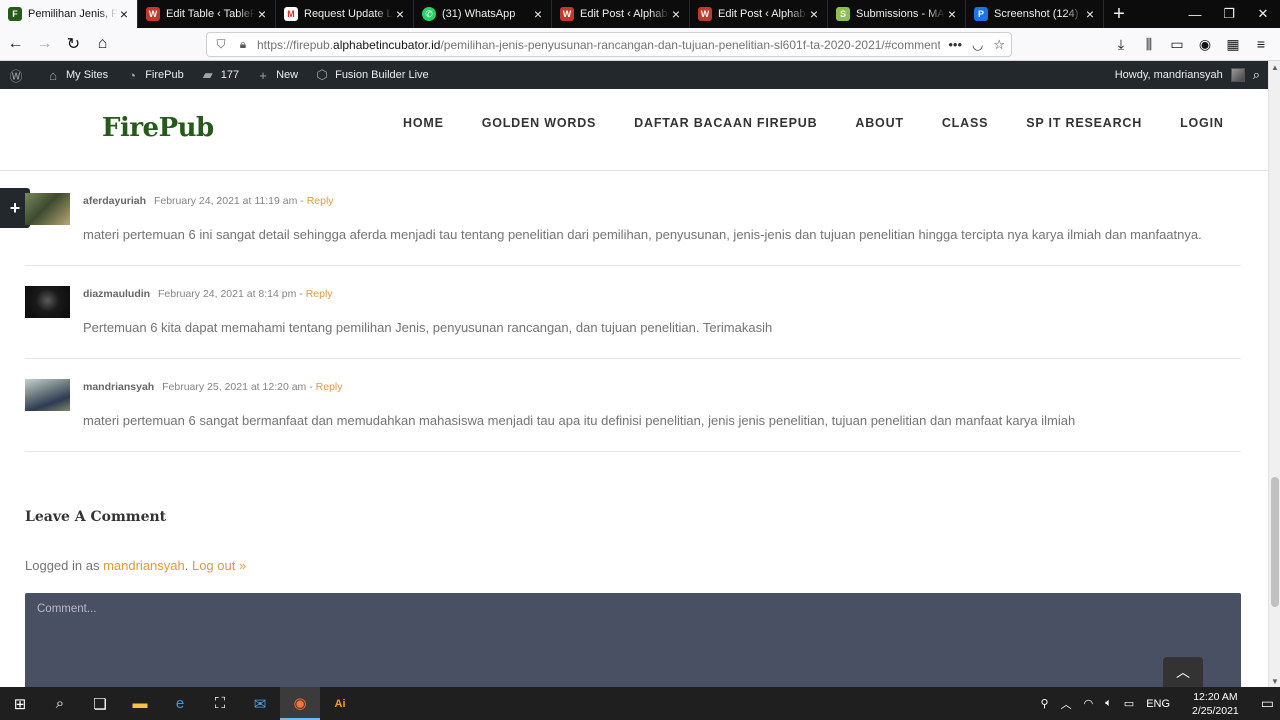 This screenshot has width=1280, height=720. Describe the element at coordinates (1119, 14) in the screenshot. I see `new-tab-button: +` at that location.